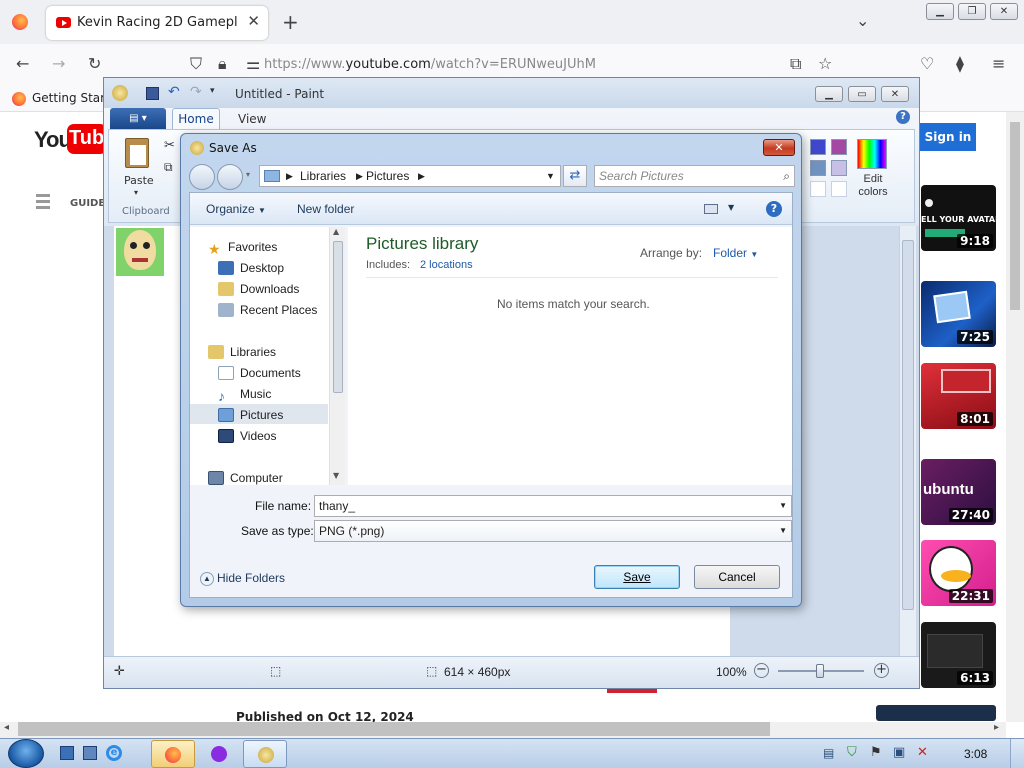 This screenshot has width=1024, height=768. Describe the element at coordinates (20, 22) in the screenshot. I see `firefox-logo-icon` at that location.